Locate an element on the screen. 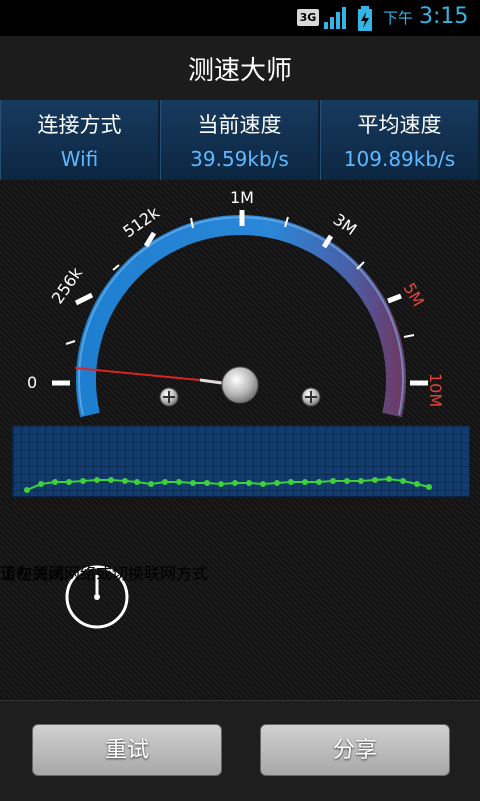  test-hint-text: 请勿关闭网络或切换联网方式 is located at coordinates (104, 573).